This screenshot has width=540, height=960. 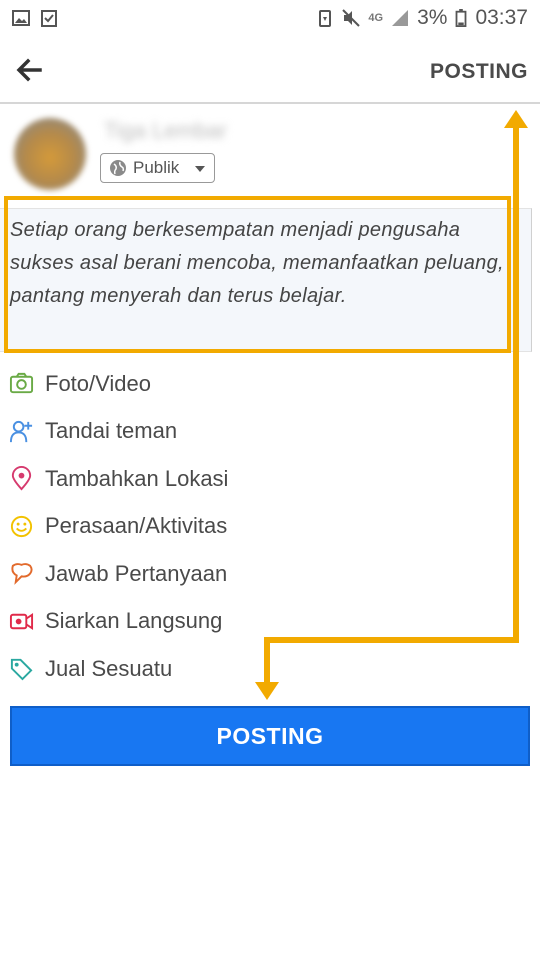 I want to click on user-name: Tiga Lembar, so click(x=165, y=130).